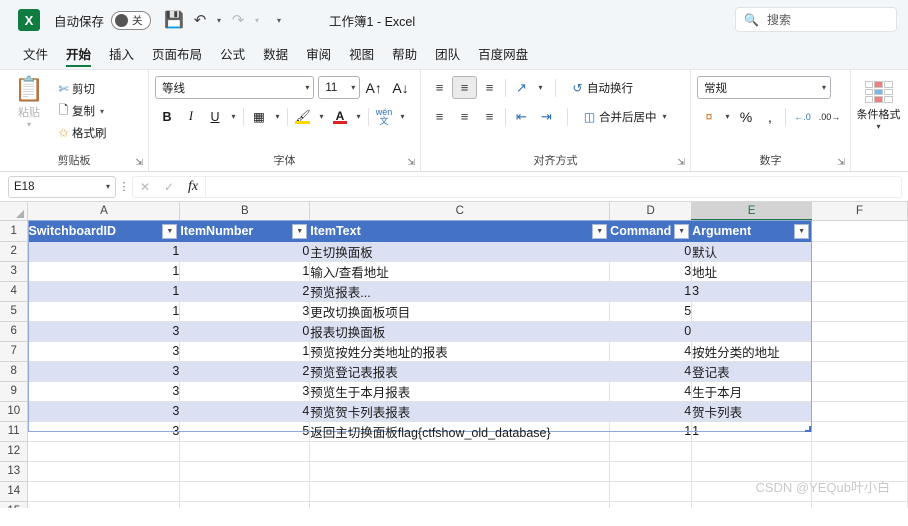 This screenshot has height=526, width=908. Describe the element at coordinates (859, 371) in the screenshot. I see `cell-f8` at that location.